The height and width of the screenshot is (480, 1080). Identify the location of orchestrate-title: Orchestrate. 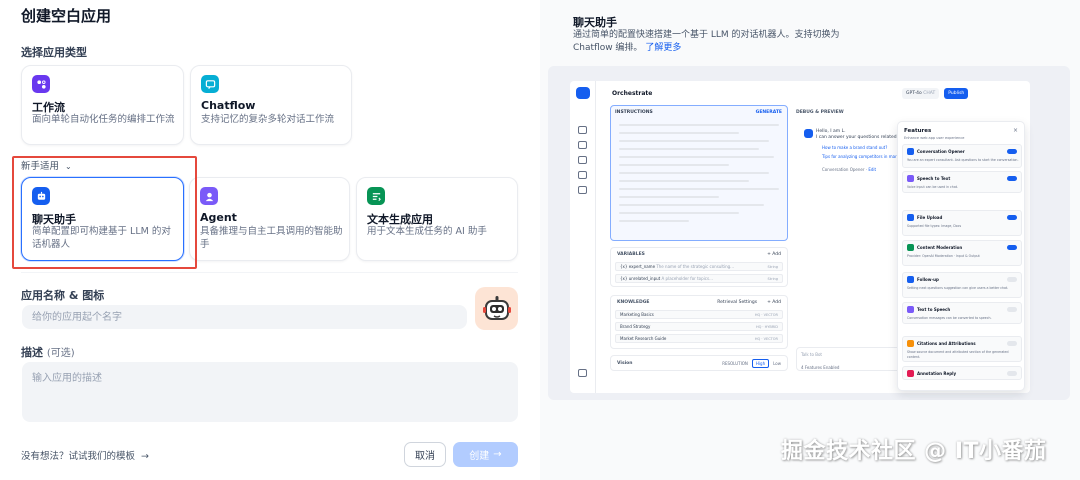
(632, 93).